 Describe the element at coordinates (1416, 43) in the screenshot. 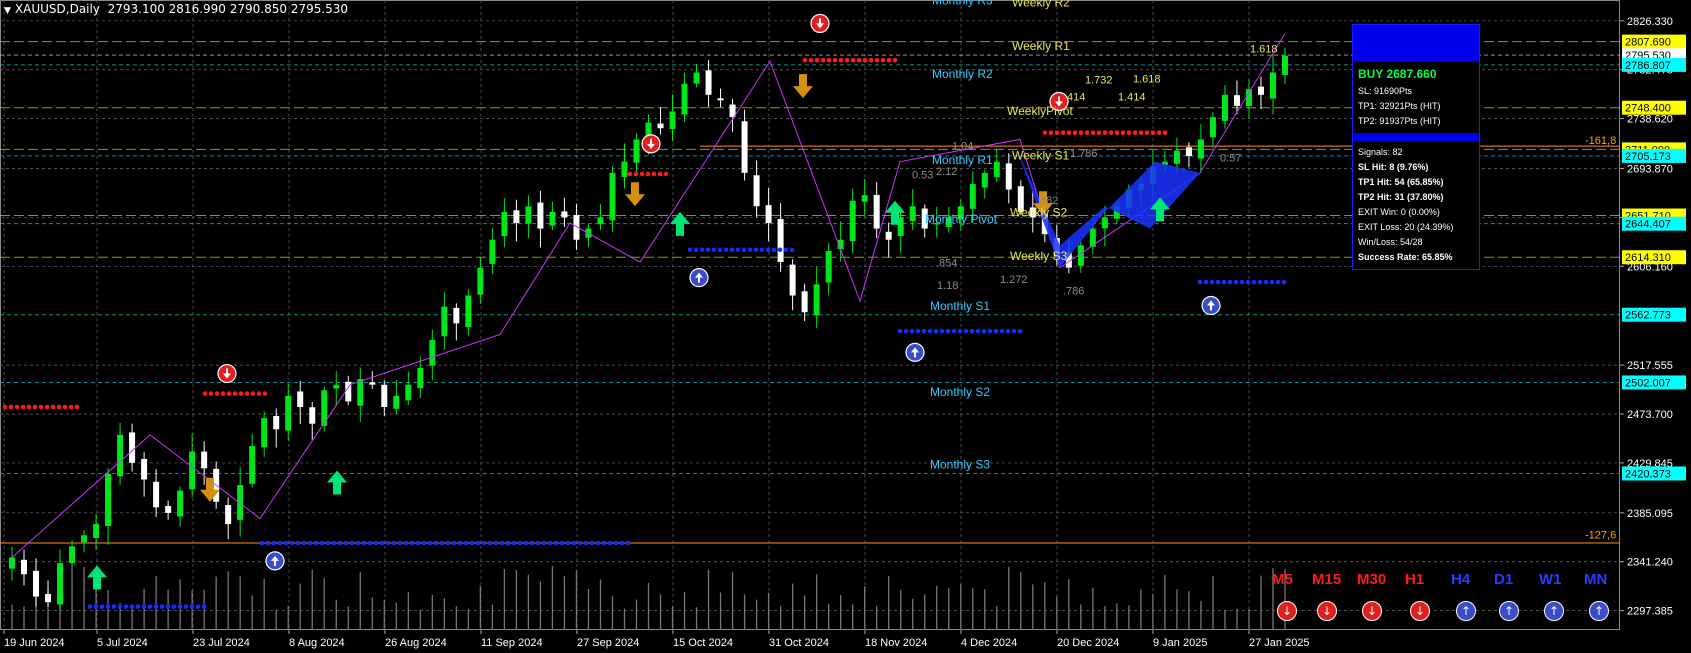

I see `panel-header-block` at that location.